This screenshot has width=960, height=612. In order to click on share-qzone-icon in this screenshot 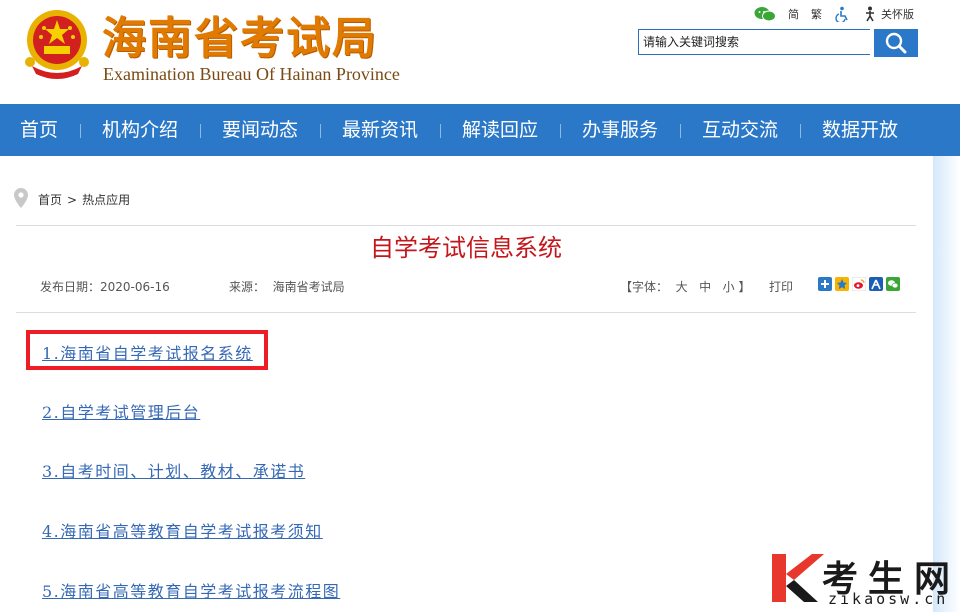, I will do `click(842, 283)`.